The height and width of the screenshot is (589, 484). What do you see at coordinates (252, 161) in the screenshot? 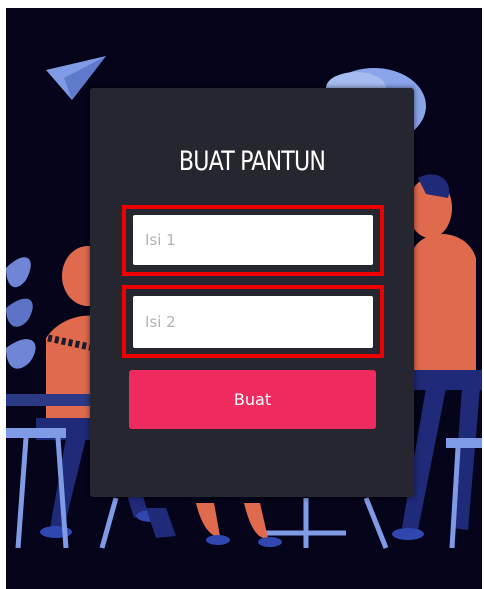
I see `form-title: BUAT PANTUN` at bounding box center [252, 161].